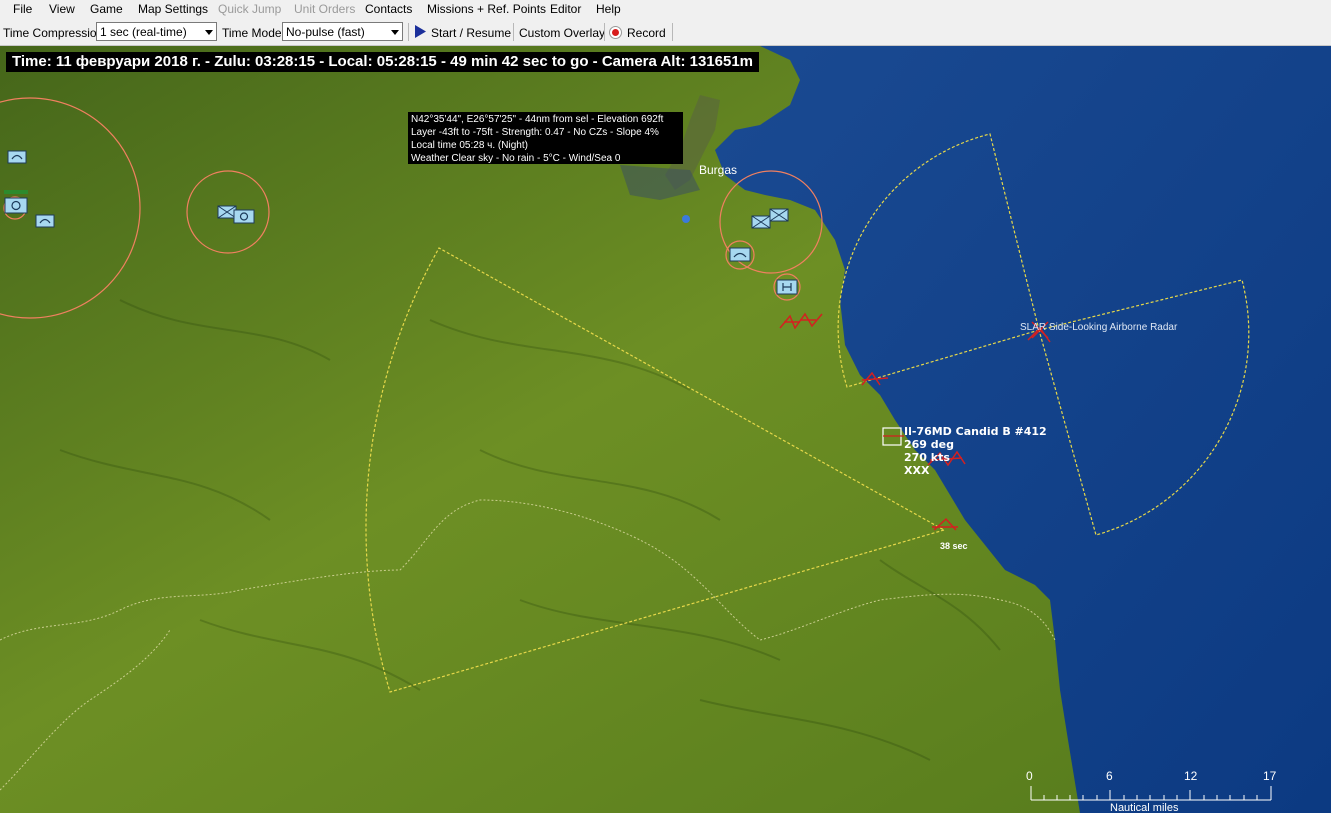  Describe the element at coordinates (106, 9) in the screenshot. I see `menu-game: Game` at that location.